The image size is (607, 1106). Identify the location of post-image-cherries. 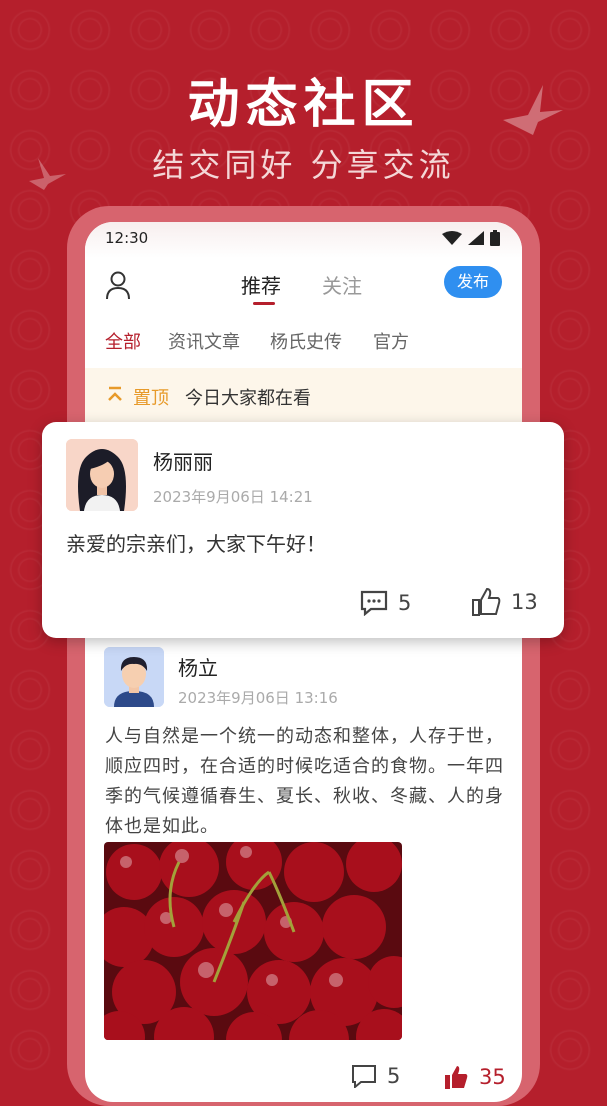
(253, 941).